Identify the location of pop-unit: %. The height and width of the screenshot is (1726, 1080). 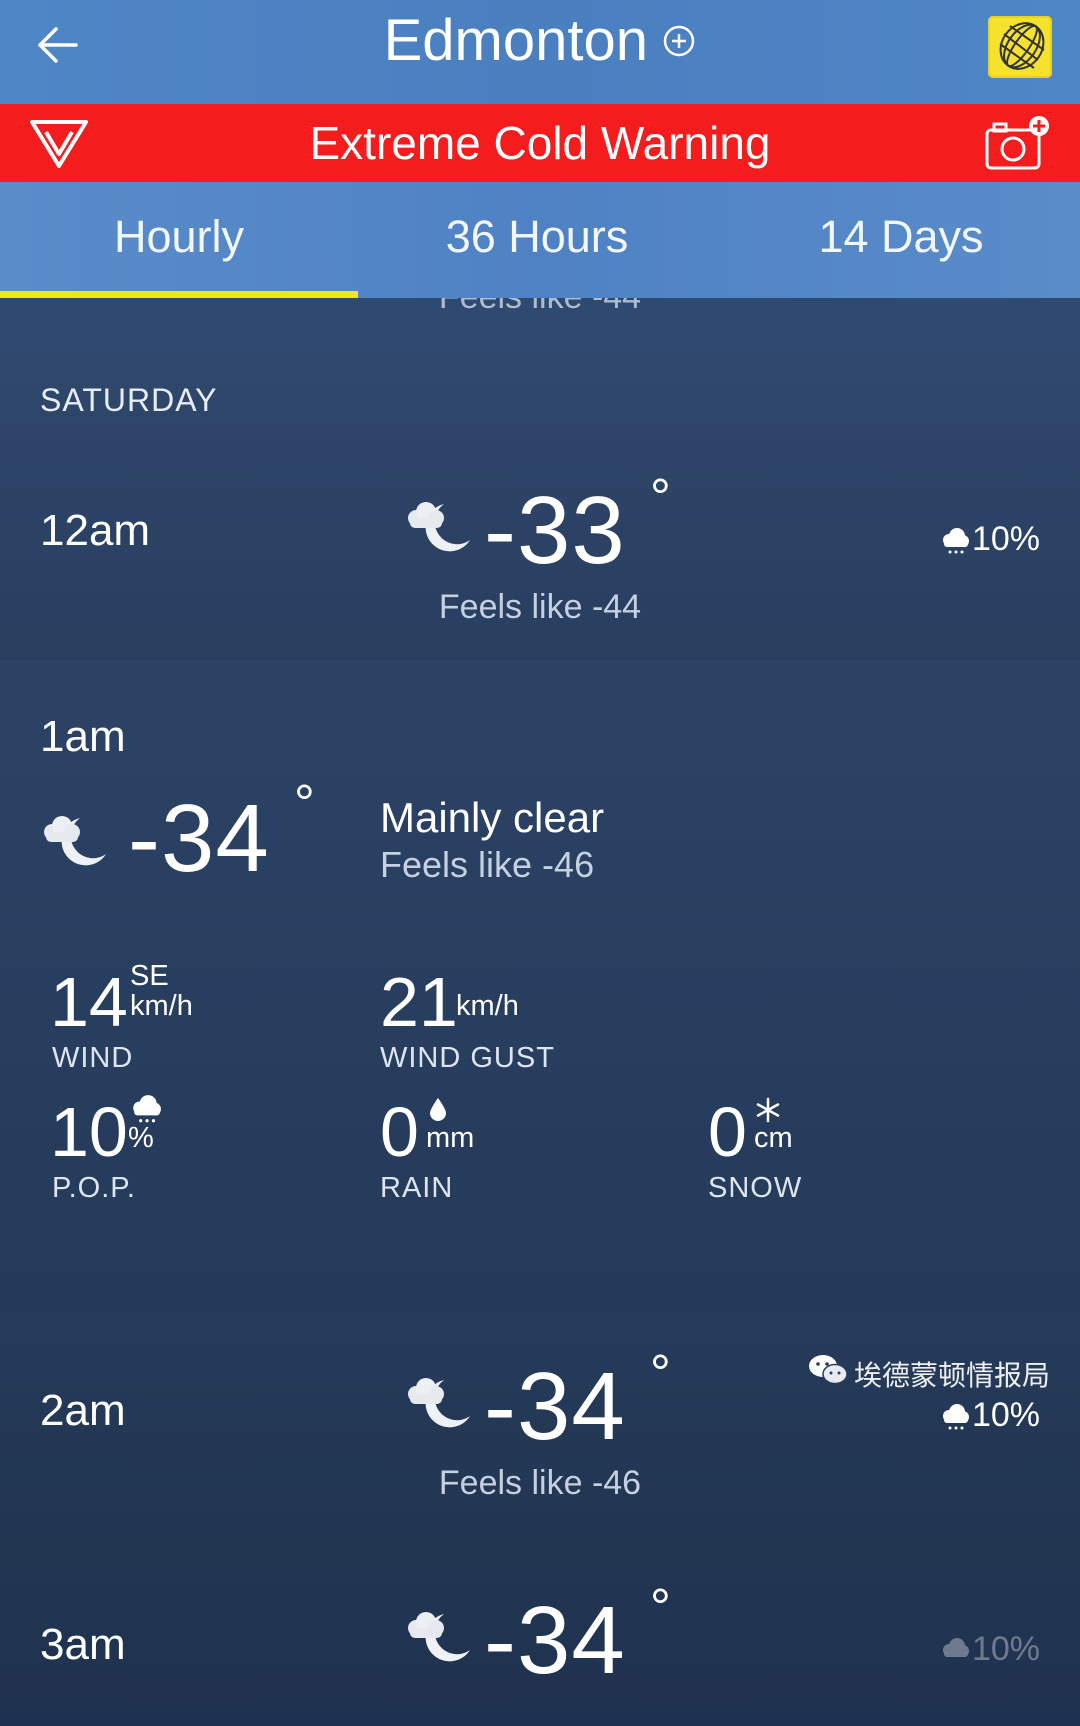
(141, 1138).